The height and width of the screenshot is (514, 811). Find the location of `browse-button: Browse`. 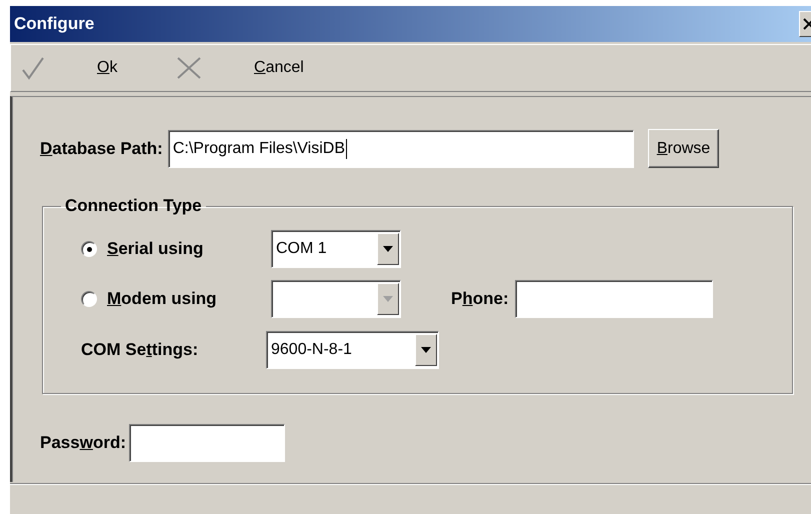

browse-button: Browse is located at coordinates (684, 148).